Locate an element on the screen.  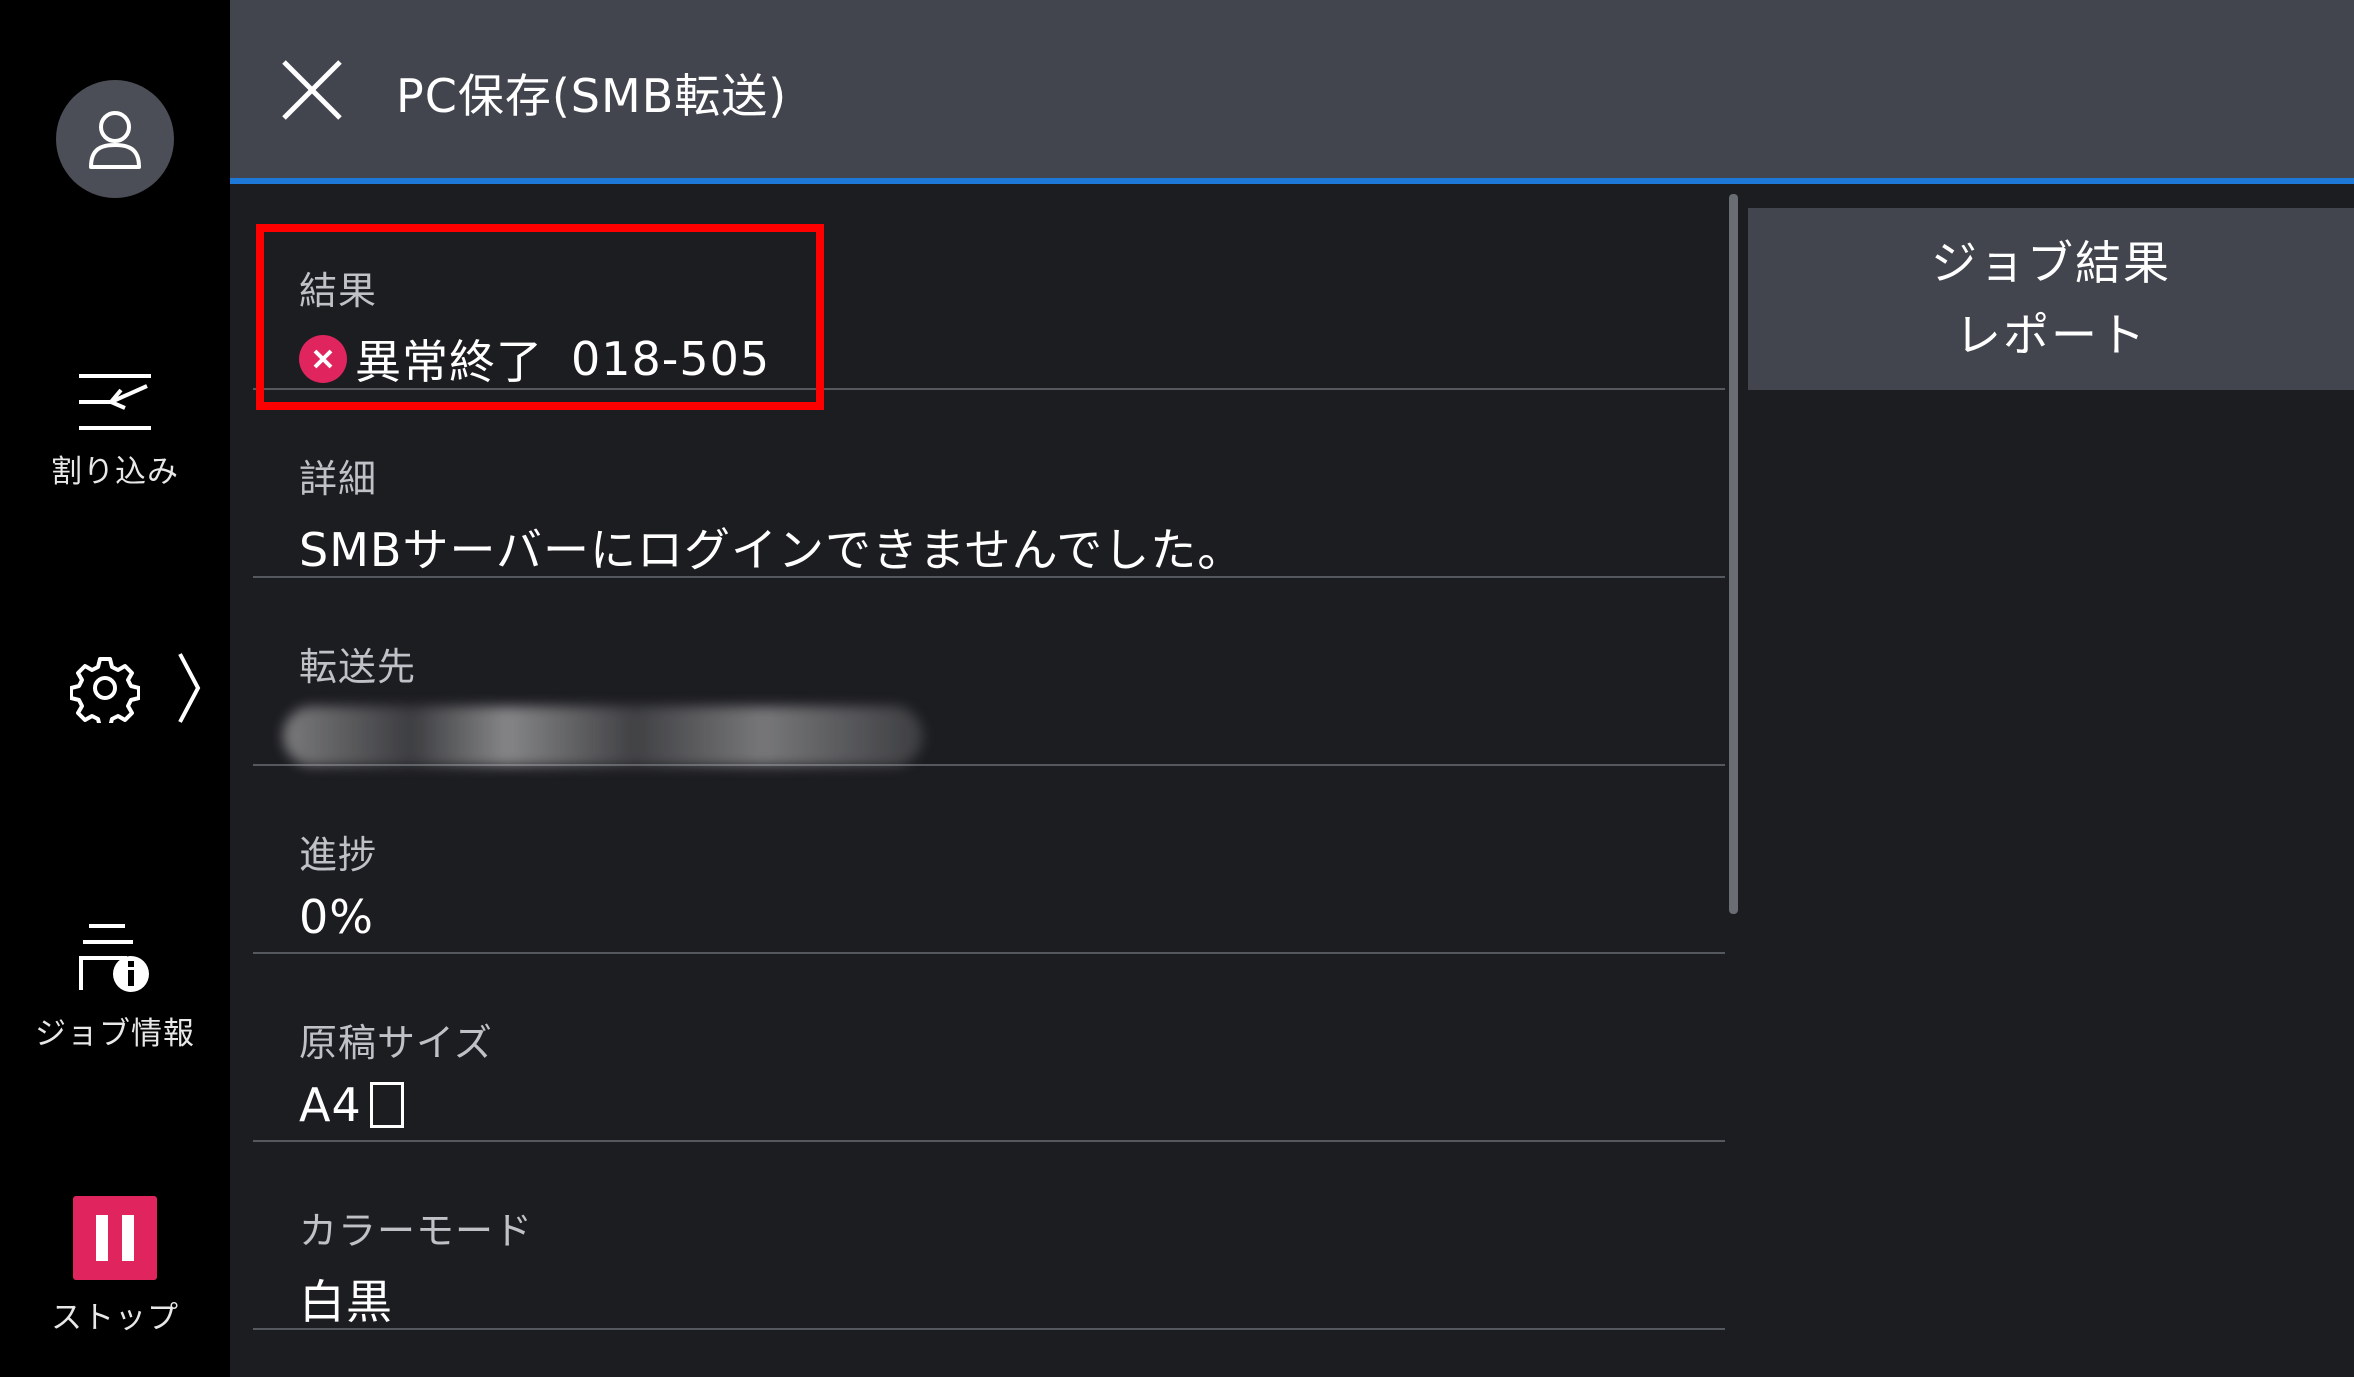
progress-value: 0% is located at coordinates (336, 917).